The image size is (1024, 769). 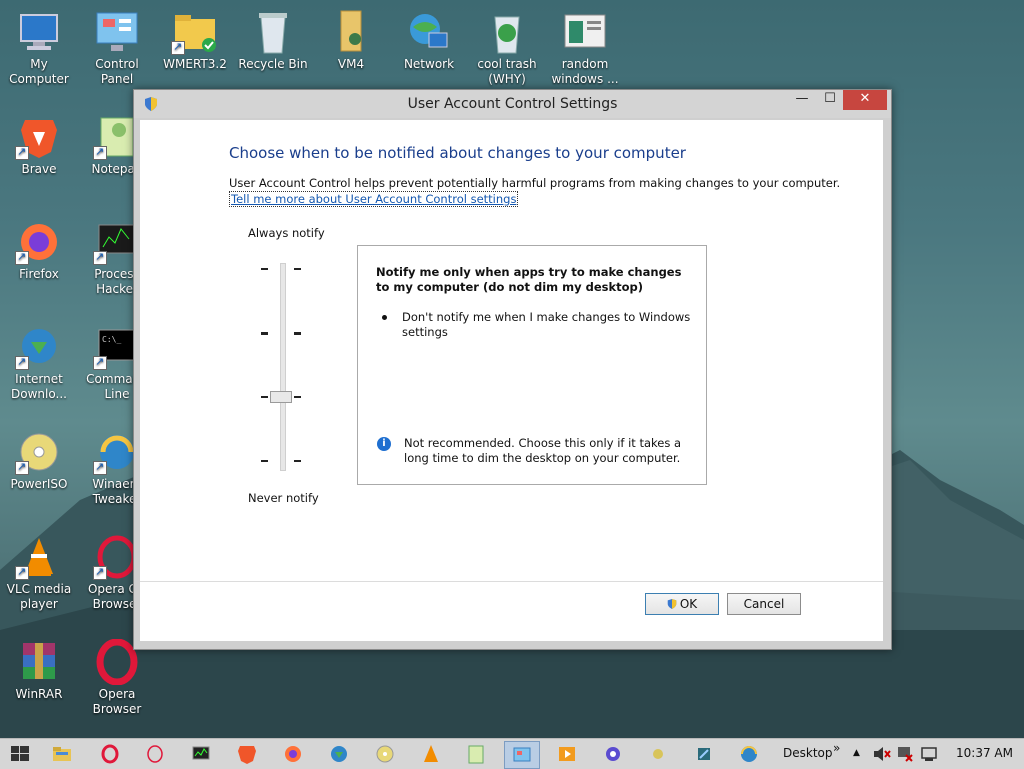 I want to click on vlc-icon, so click(x=39, y=557).